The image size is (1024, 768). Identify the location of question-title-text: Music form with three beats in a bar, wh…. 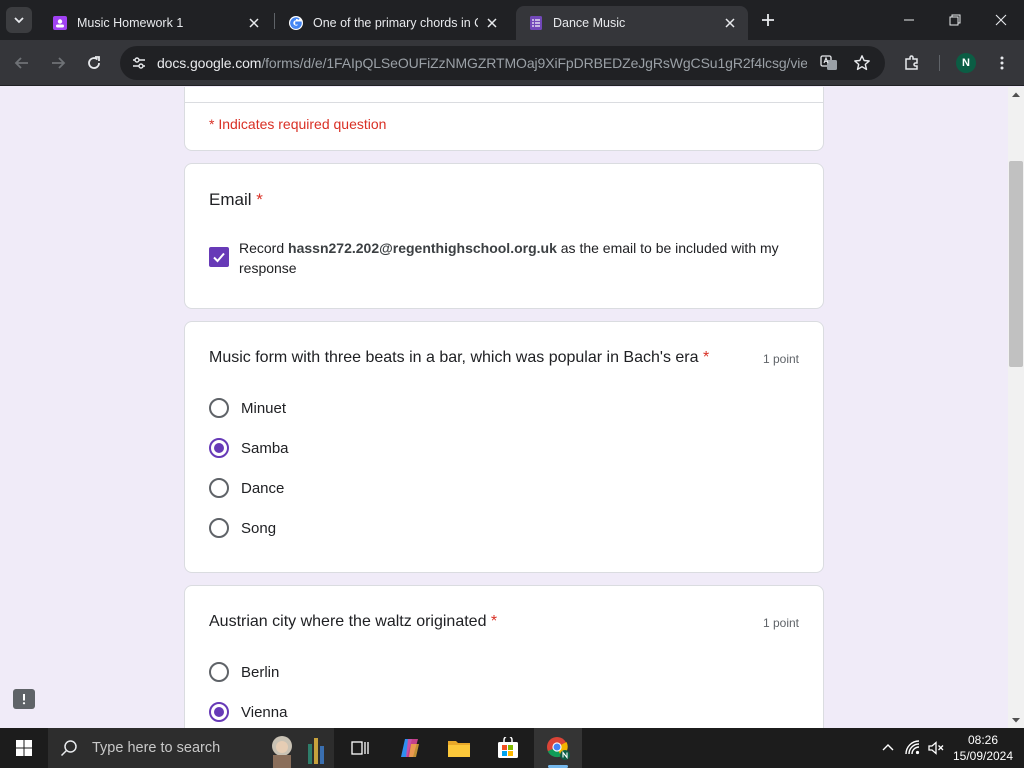
(454, 357).